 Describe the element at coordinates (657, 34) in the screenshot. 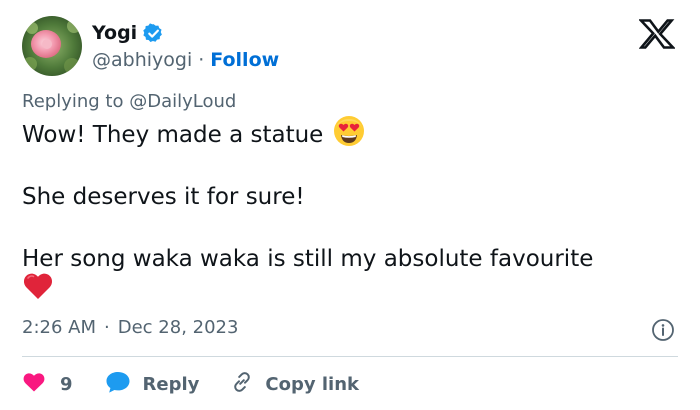

I see `x-logo-icon` at that location.